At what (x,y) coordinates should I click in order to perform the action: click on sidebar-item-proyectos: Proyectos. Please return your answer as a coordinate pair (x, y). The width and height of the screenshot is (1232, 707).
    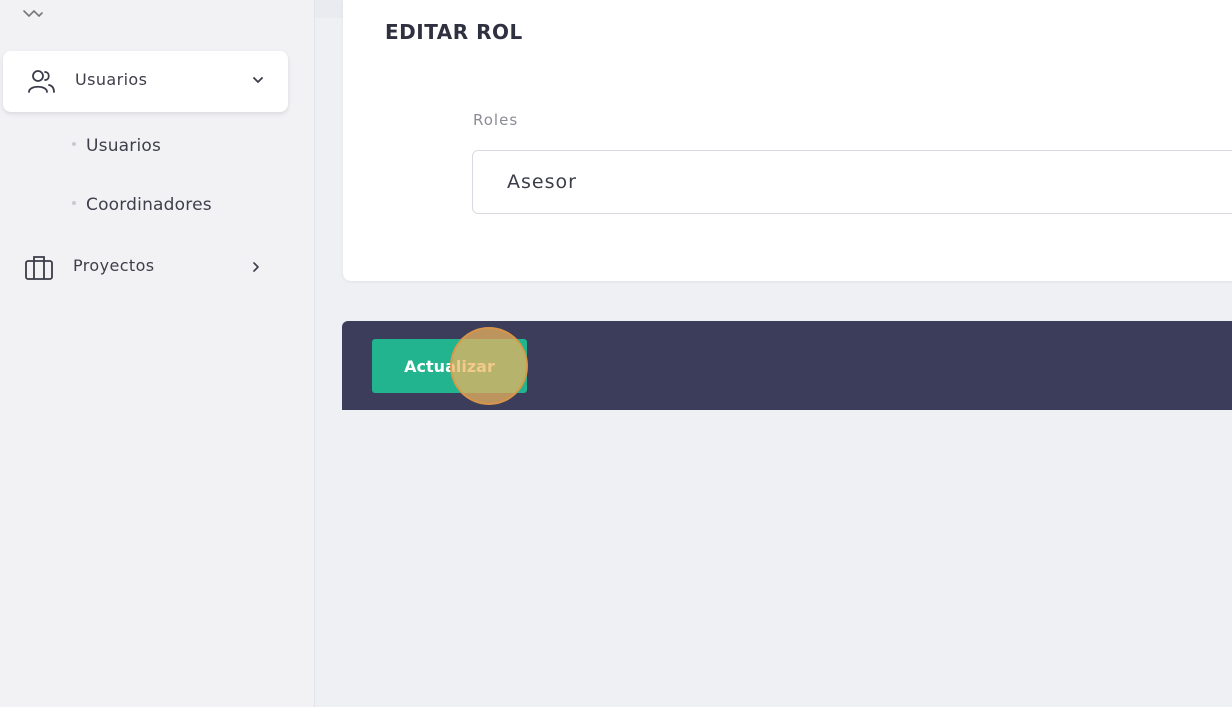
    Looking at the image, I should click on (150, 266).